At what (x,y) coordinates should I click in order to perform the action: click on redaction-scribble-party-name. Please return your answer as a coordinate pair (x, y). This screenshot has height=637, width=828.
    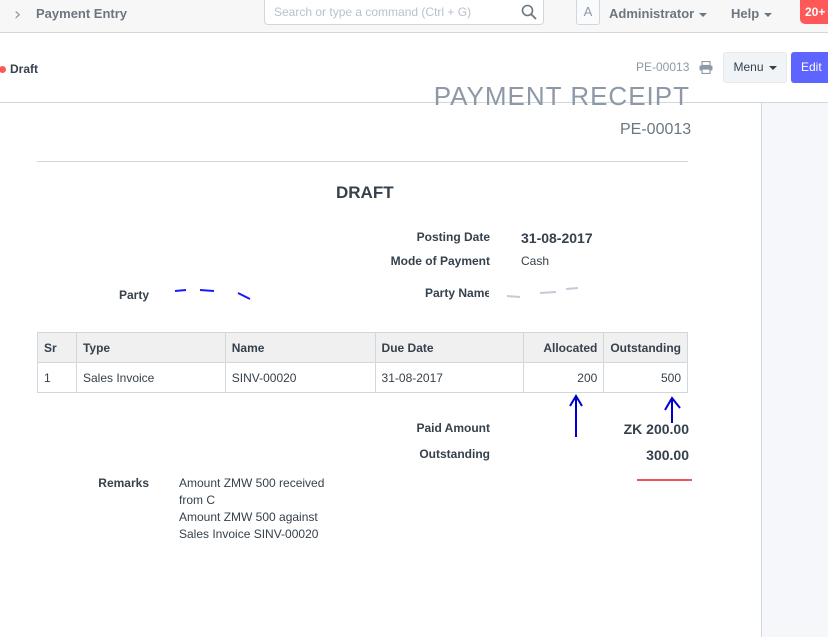
    Looking at the image, I should click on (542, 292).